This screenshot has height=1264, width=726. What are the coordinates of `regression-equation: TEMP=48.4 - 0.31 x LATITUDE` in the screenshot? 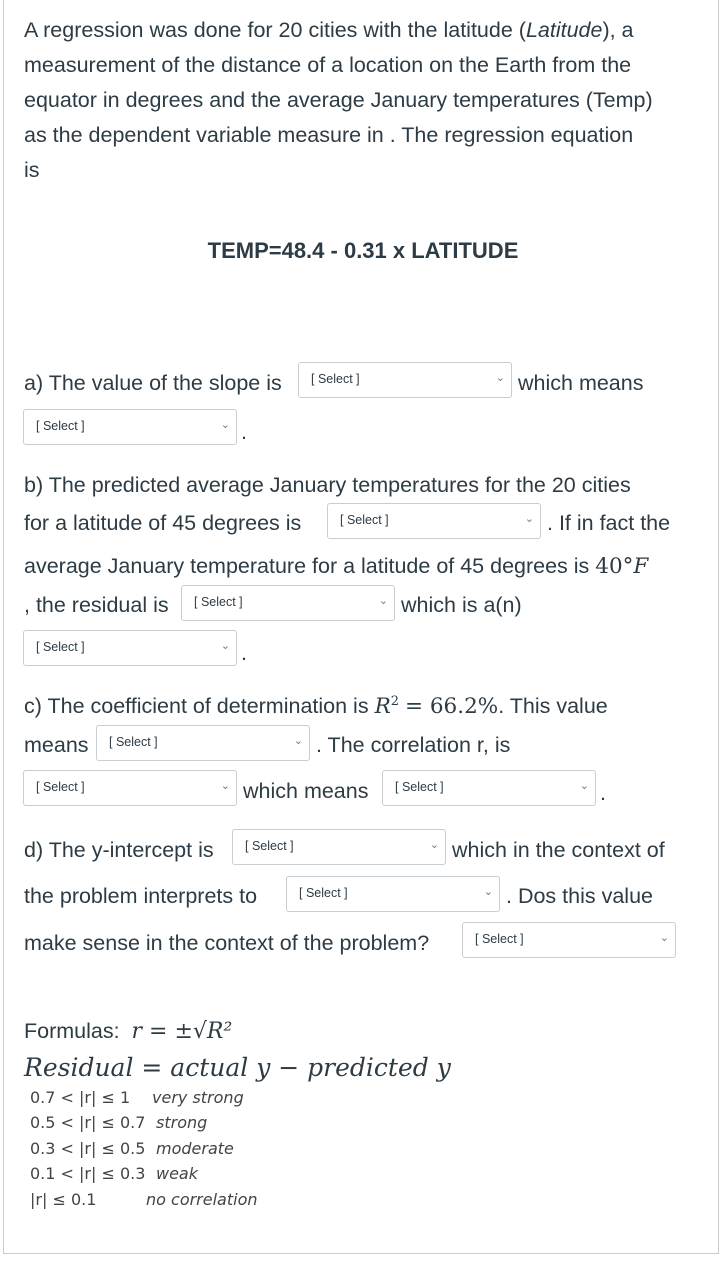 It's located at (363, 250).